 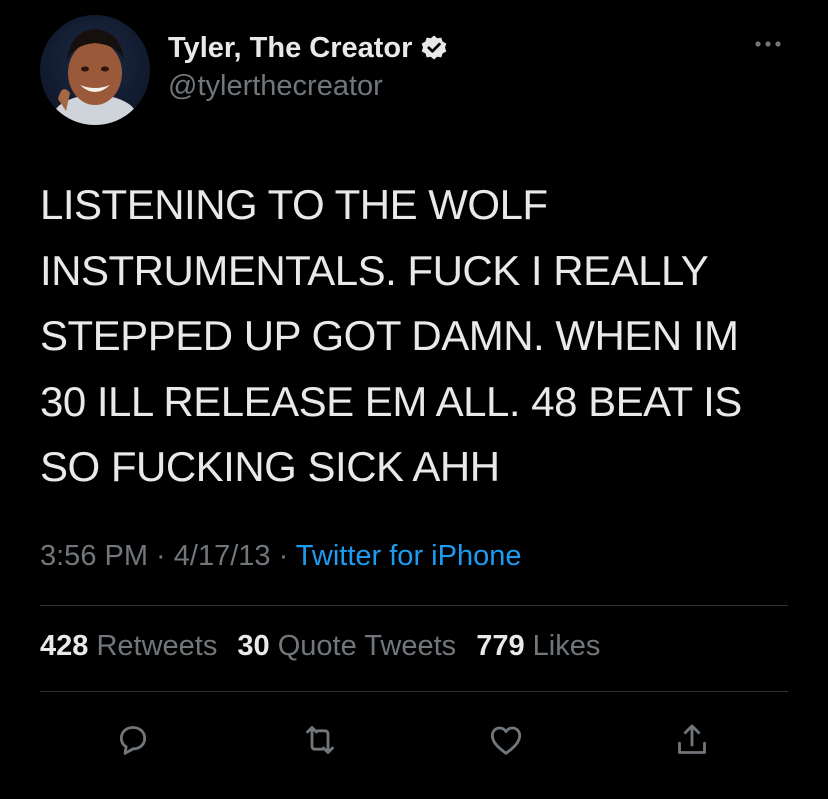 I want to click on more-icon, so click(x=768, y=44).